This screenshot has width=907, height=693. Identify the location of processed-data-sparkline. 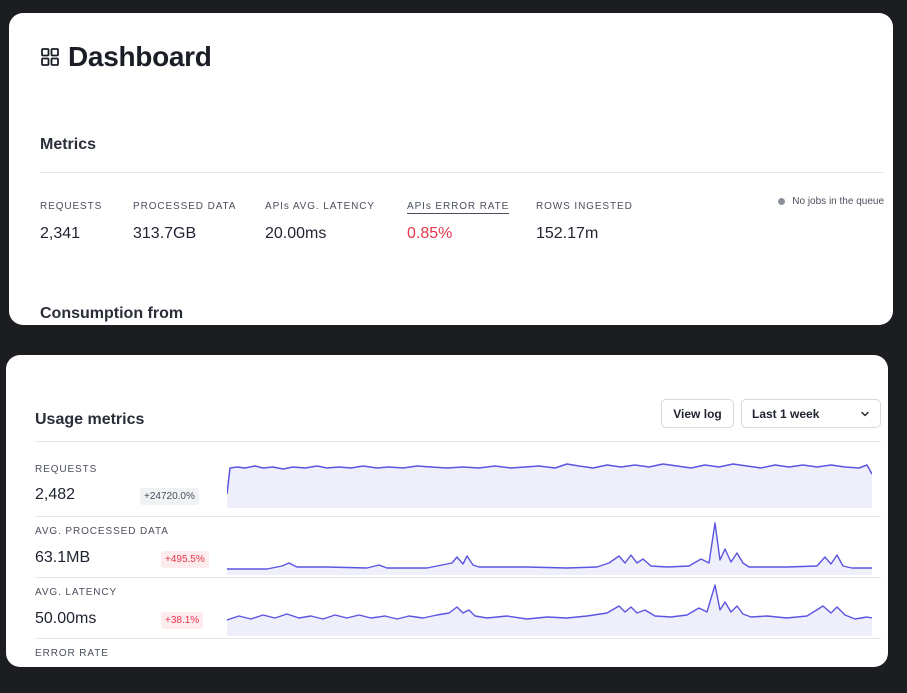
(549, 548).